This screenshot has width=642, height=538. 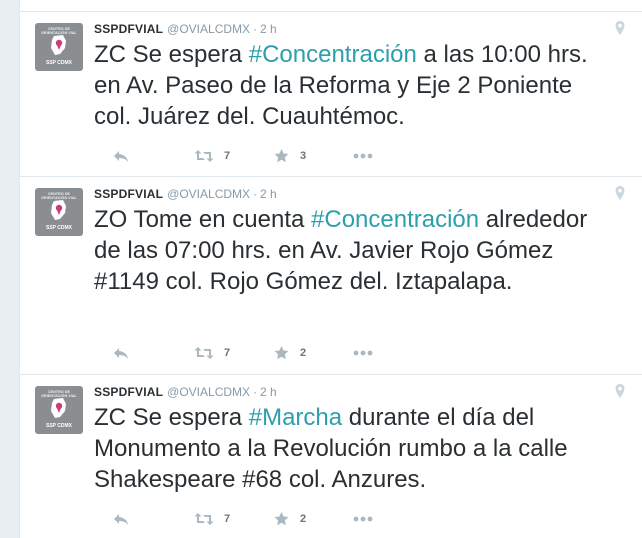 What do you see at coordinates (254, 156) in the screenshot?
I see `tweet-actions: 7 3` at bounding box center [254, 156].